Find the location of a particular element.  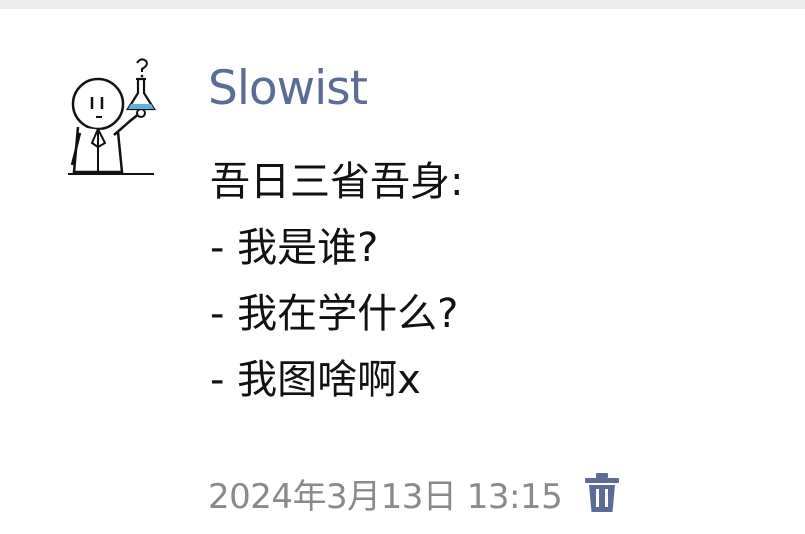

post-line: - 我是谁? is located at coordinates (294, 248).